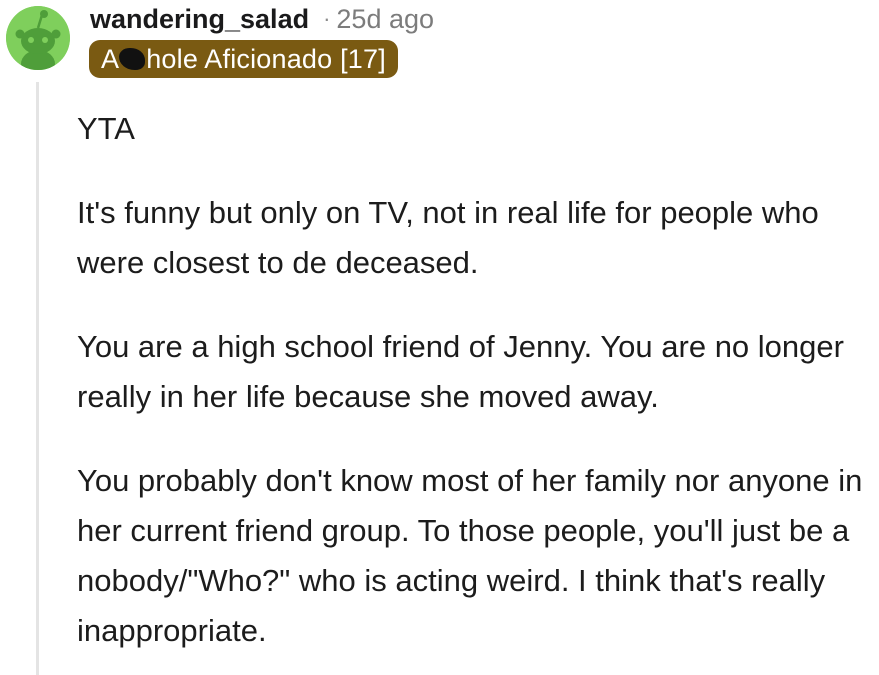 This screenshot has height=675, width=879. What do you see at coordinates (199, 19) in the screenshot?
I see `username-link: wandering_salad` at bounding box center [199, 19].